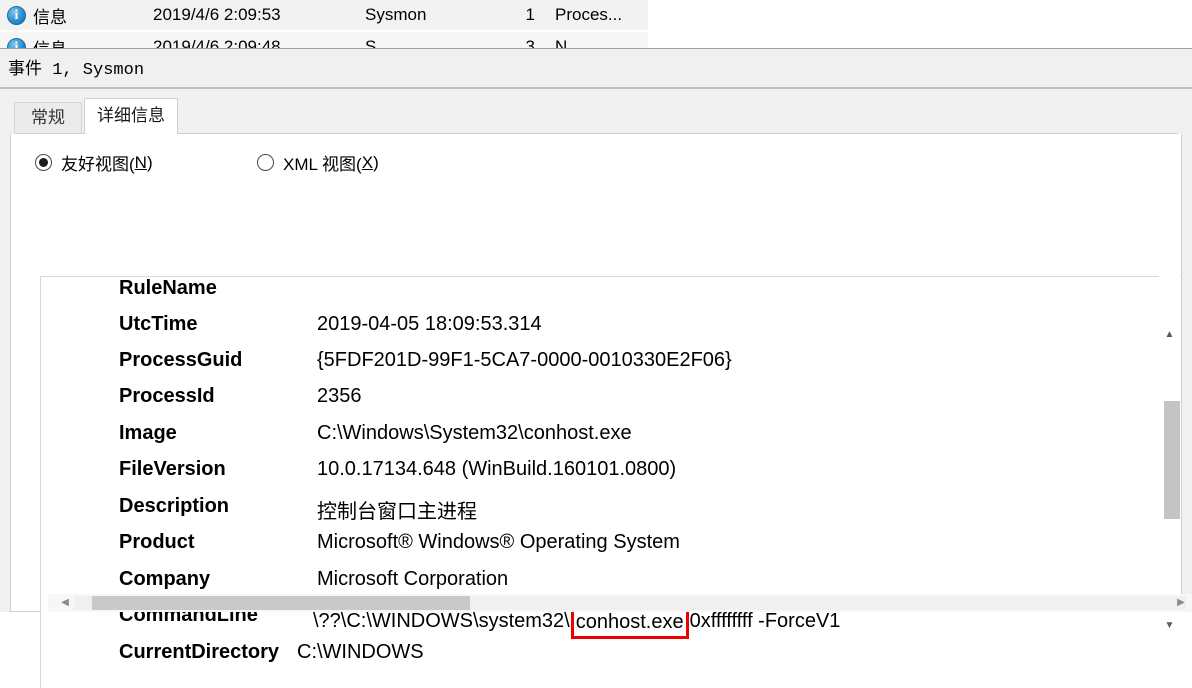  Describe the element at coordinates (199, 652) in the screenshot. I see `detail-label: CurrentDirectory` at that location.